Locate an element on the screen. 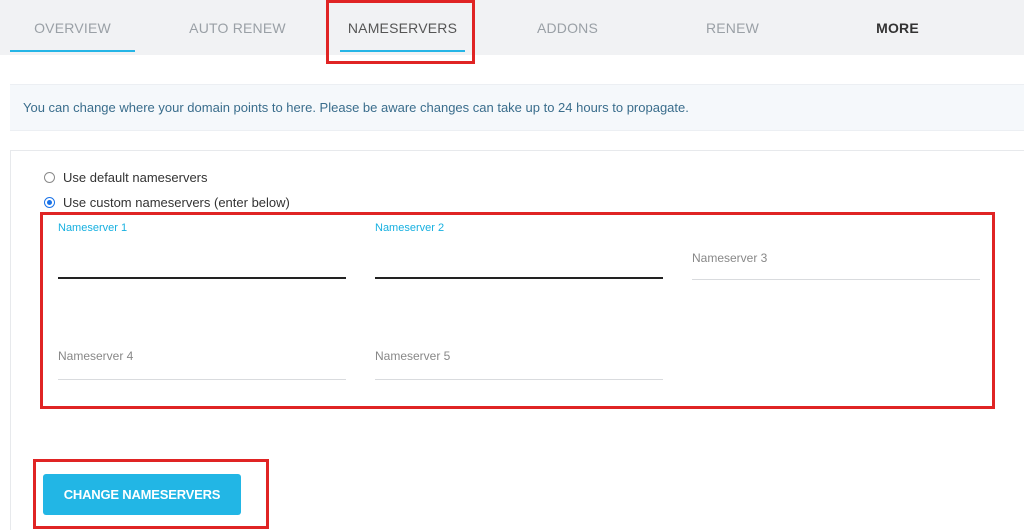 The width and height of the screenshot is (1024, 530). nameserver-4-field is located at coordinates (202, 350).